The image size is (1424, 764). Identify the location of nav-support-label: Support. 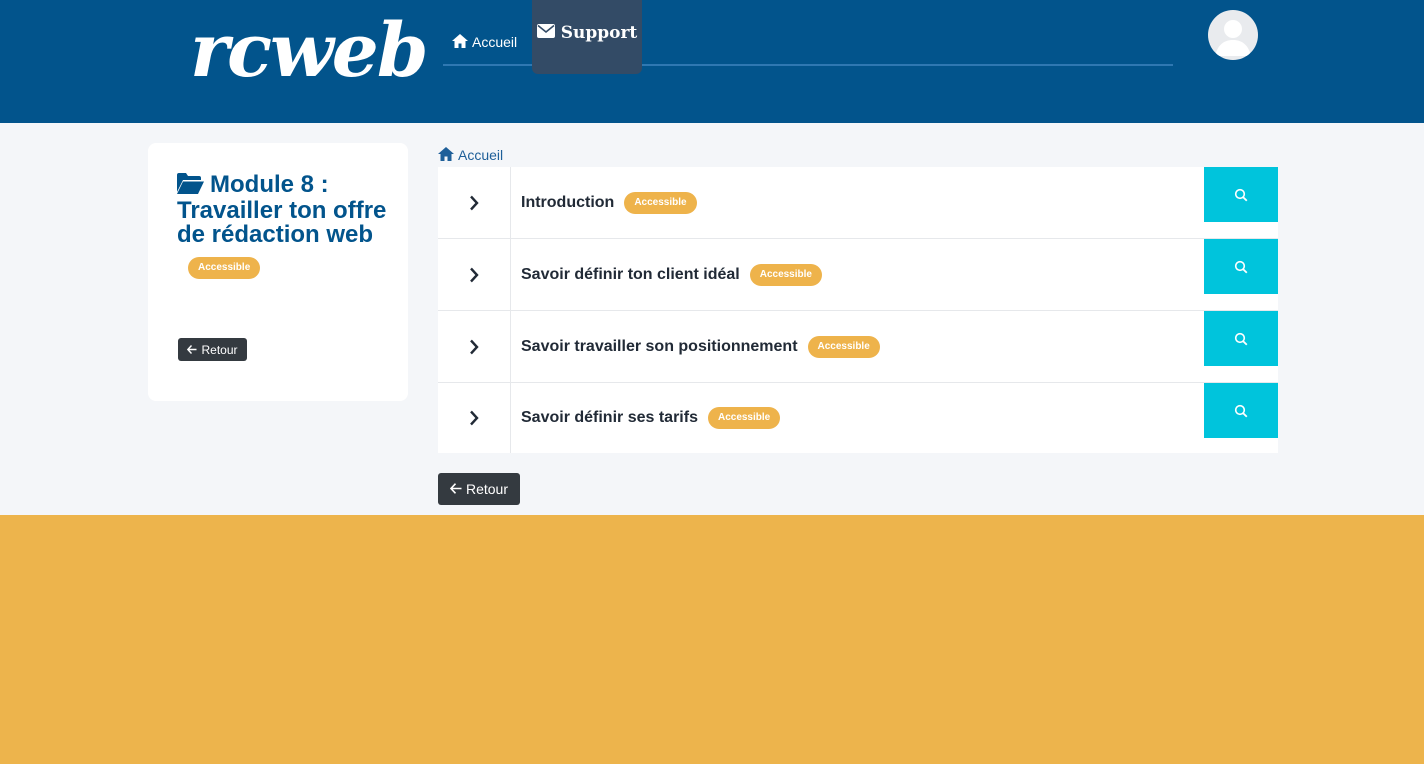
(599, 33).